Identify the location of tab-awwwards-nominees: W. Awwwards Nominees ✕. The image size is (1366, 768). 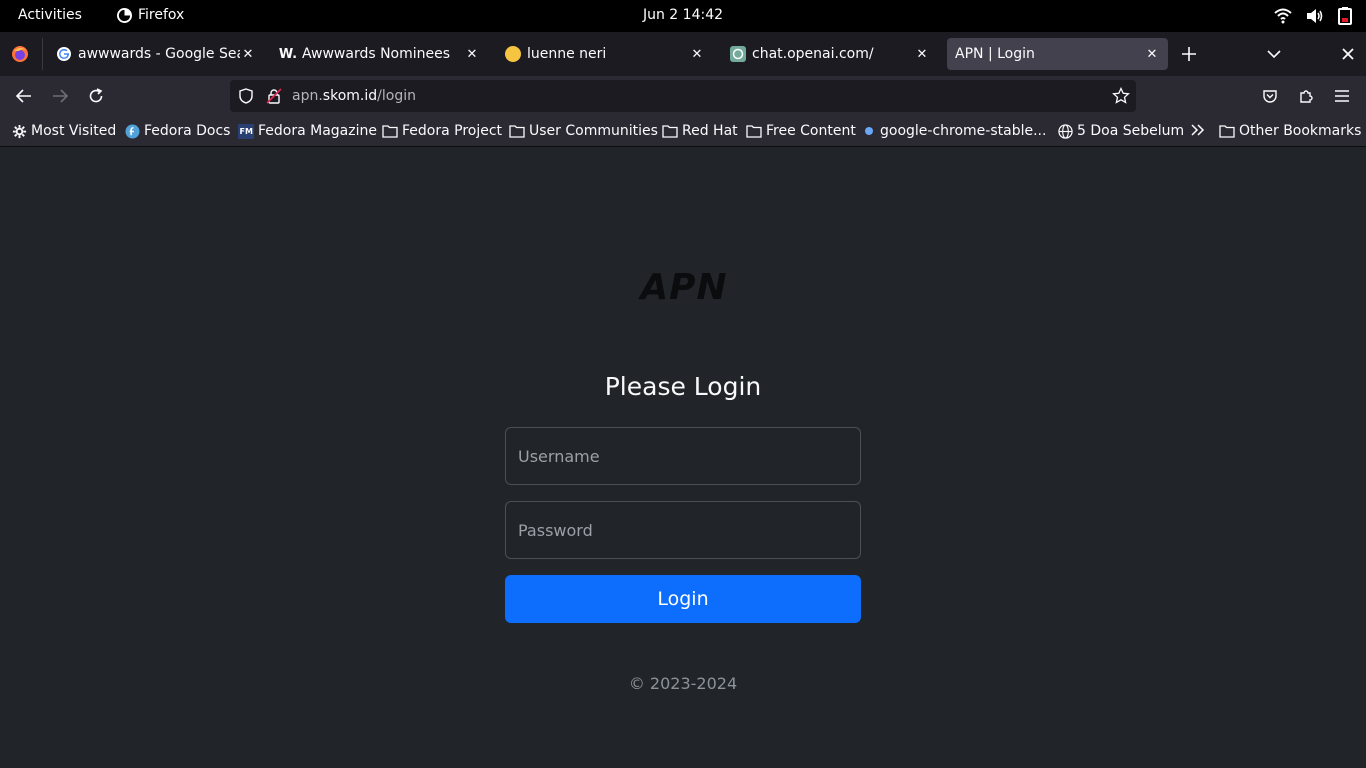
(380, 54).